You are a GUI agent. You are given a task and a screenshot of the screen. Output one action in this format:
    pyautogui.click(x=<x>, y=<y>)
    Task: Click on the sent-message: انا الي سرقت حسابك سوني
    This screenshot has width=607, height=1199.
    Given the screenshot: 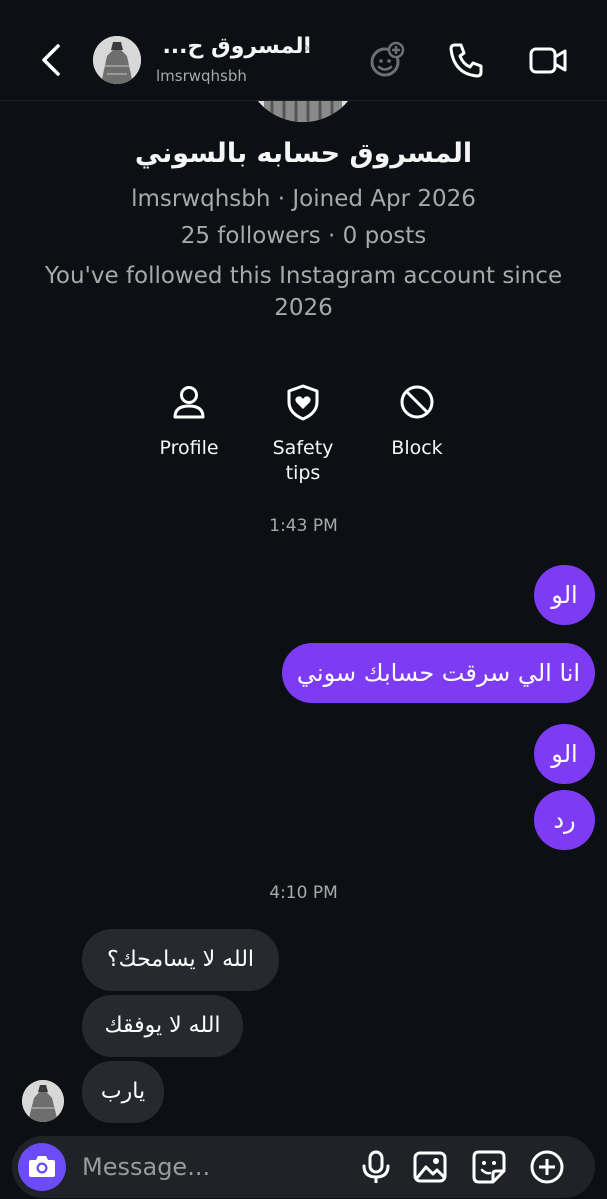 What is the action you would take?
    pyautogui.click(x=438, y=673)
    